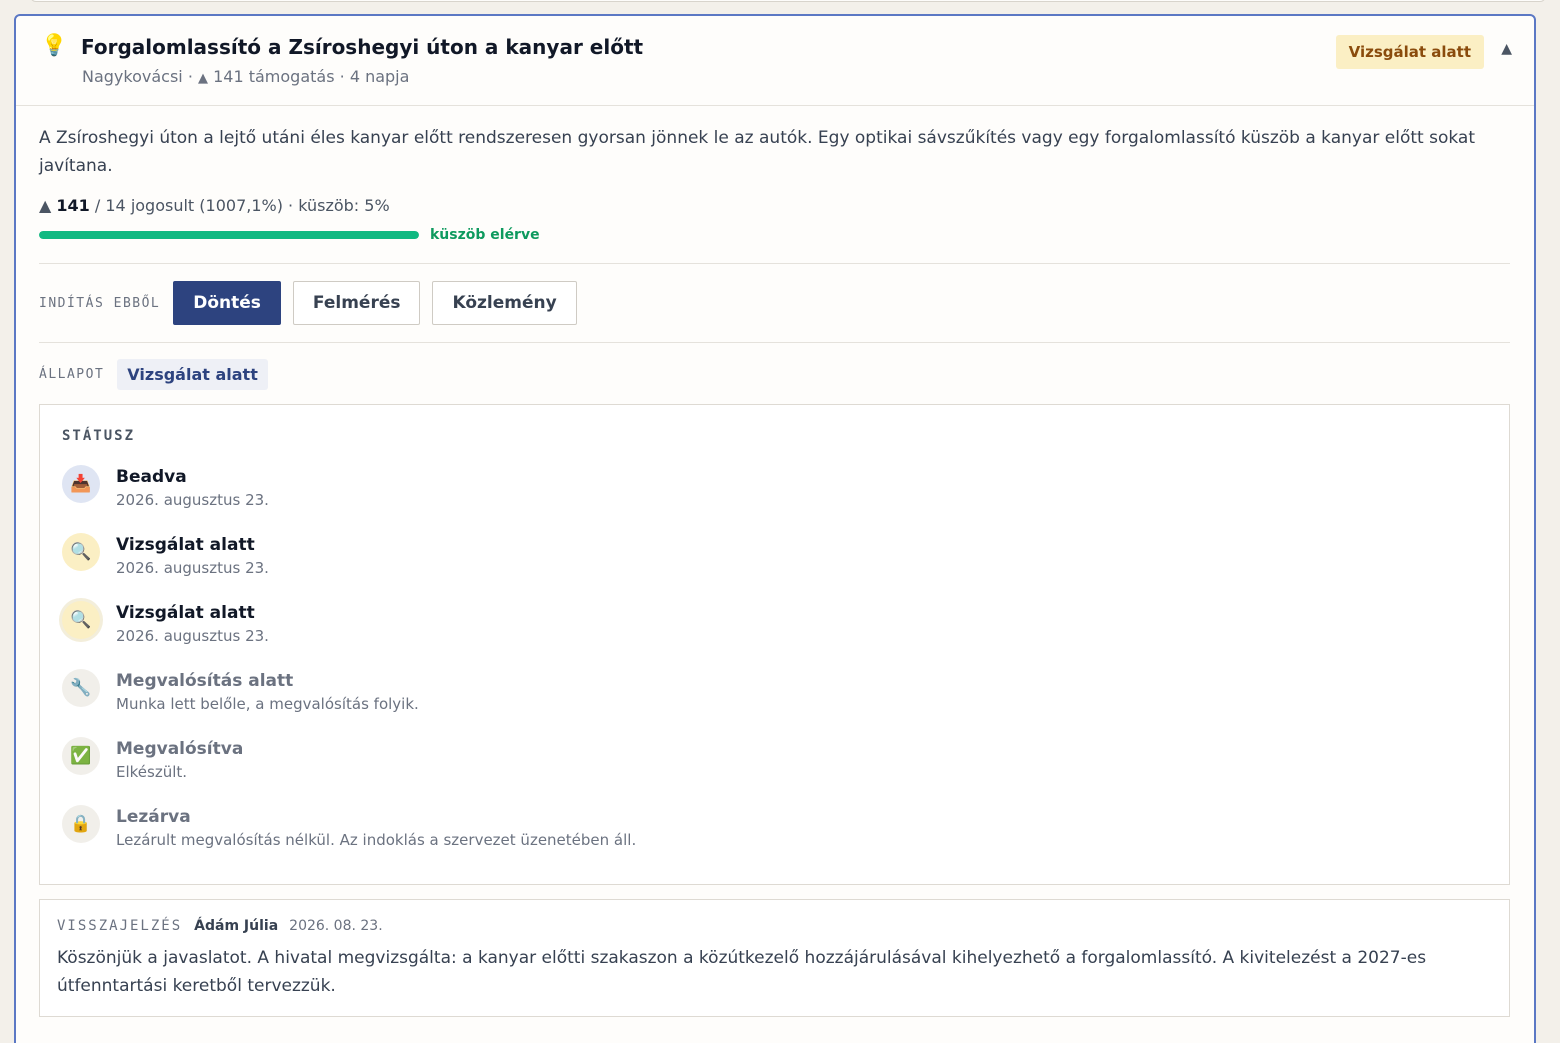 The width and height of the screenshot is (1560, 1043). I want to click on decision-button: Döntés, so click(227, 303).